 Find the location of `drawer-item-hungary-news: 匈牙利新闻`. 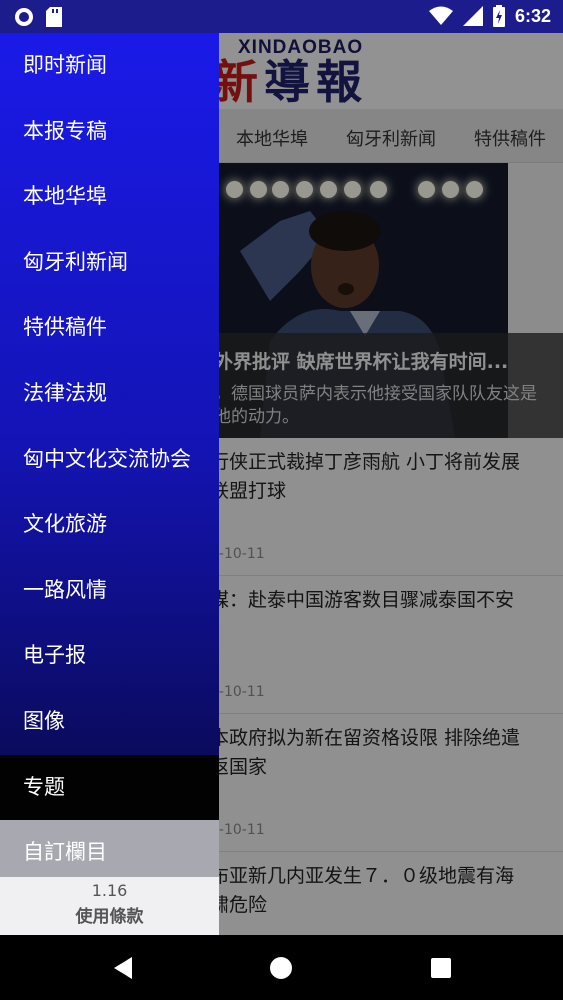

drawer-item-hungary-news: 匈牙利新闻 is located at coordinates (109, 263).